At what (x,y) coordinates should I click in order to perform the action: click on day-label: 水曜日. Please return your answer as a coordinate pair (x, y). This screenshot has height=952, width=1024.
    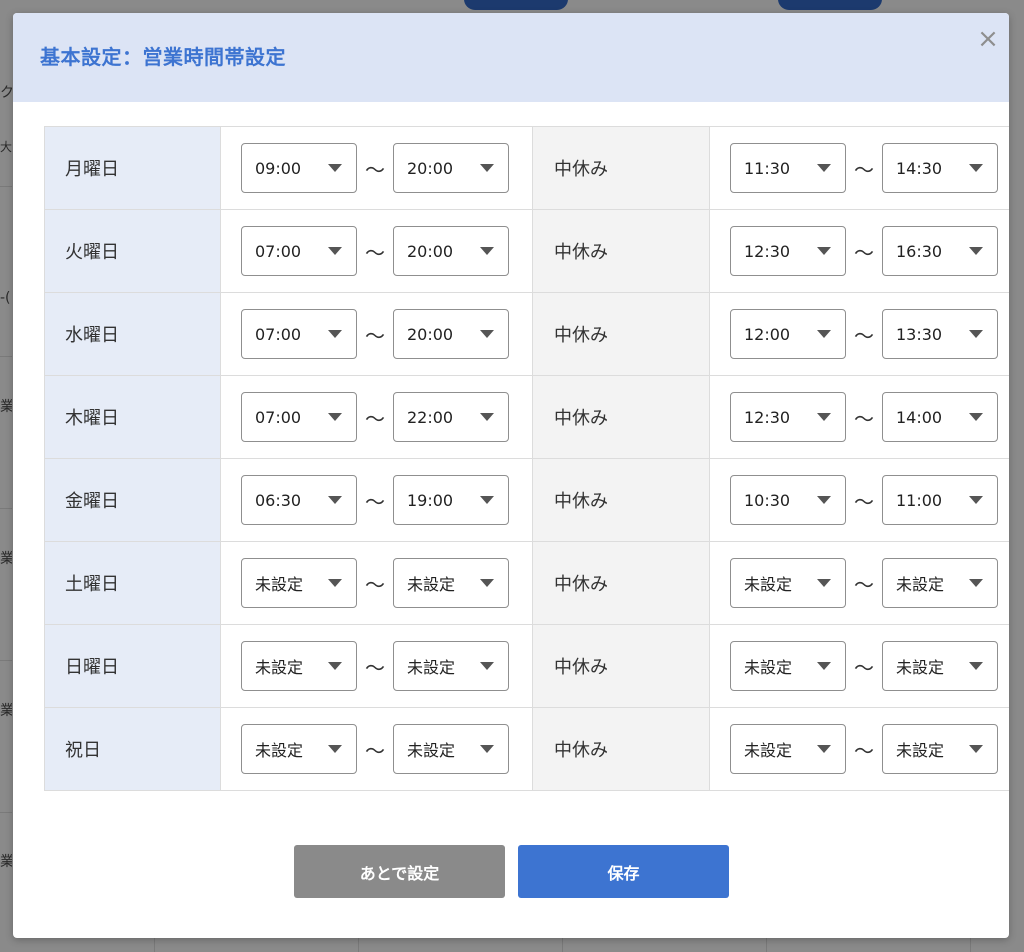
    Looking at the image, I should click on (132, 334).